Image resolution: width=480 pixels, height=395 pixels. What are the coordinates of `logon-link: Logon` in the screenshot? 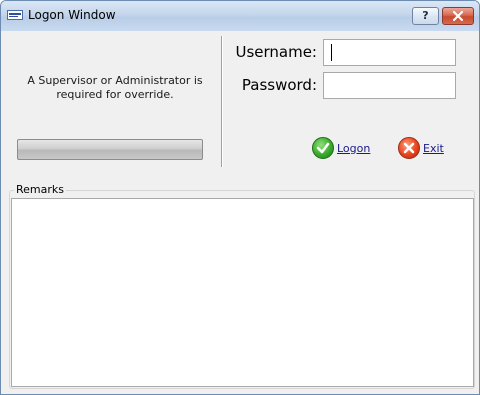 It's located at (353, 148).